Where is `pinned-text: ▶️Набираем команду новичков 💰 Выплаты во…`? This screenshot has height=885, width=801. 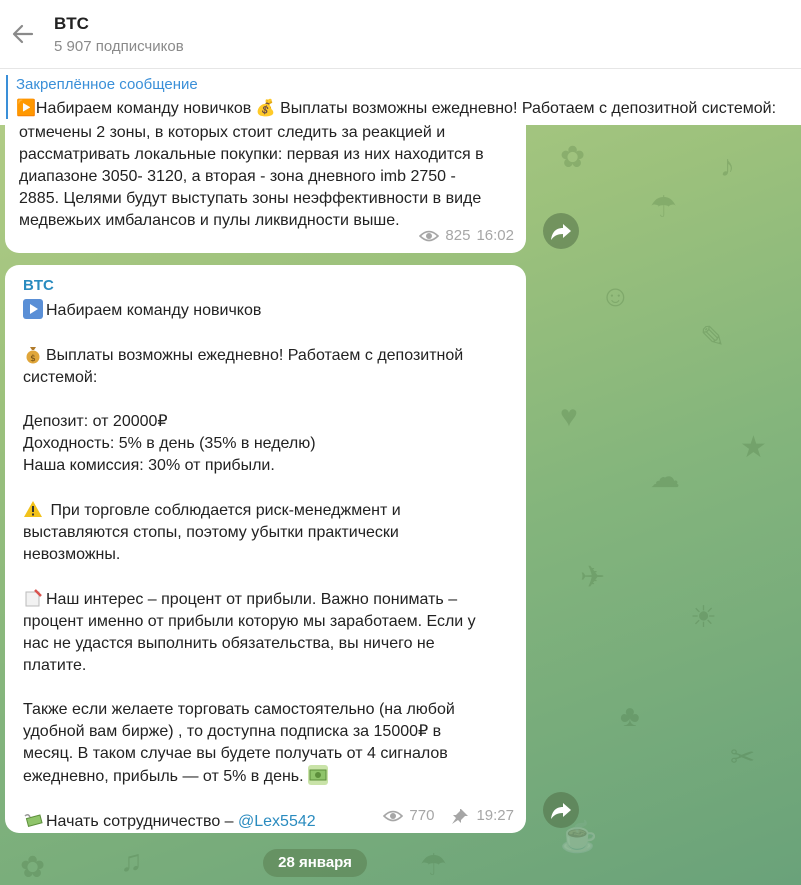 pinned-text: ▶️Набираем команду новичков 💰 Выплаты во… is located at coordinates (396, 108).